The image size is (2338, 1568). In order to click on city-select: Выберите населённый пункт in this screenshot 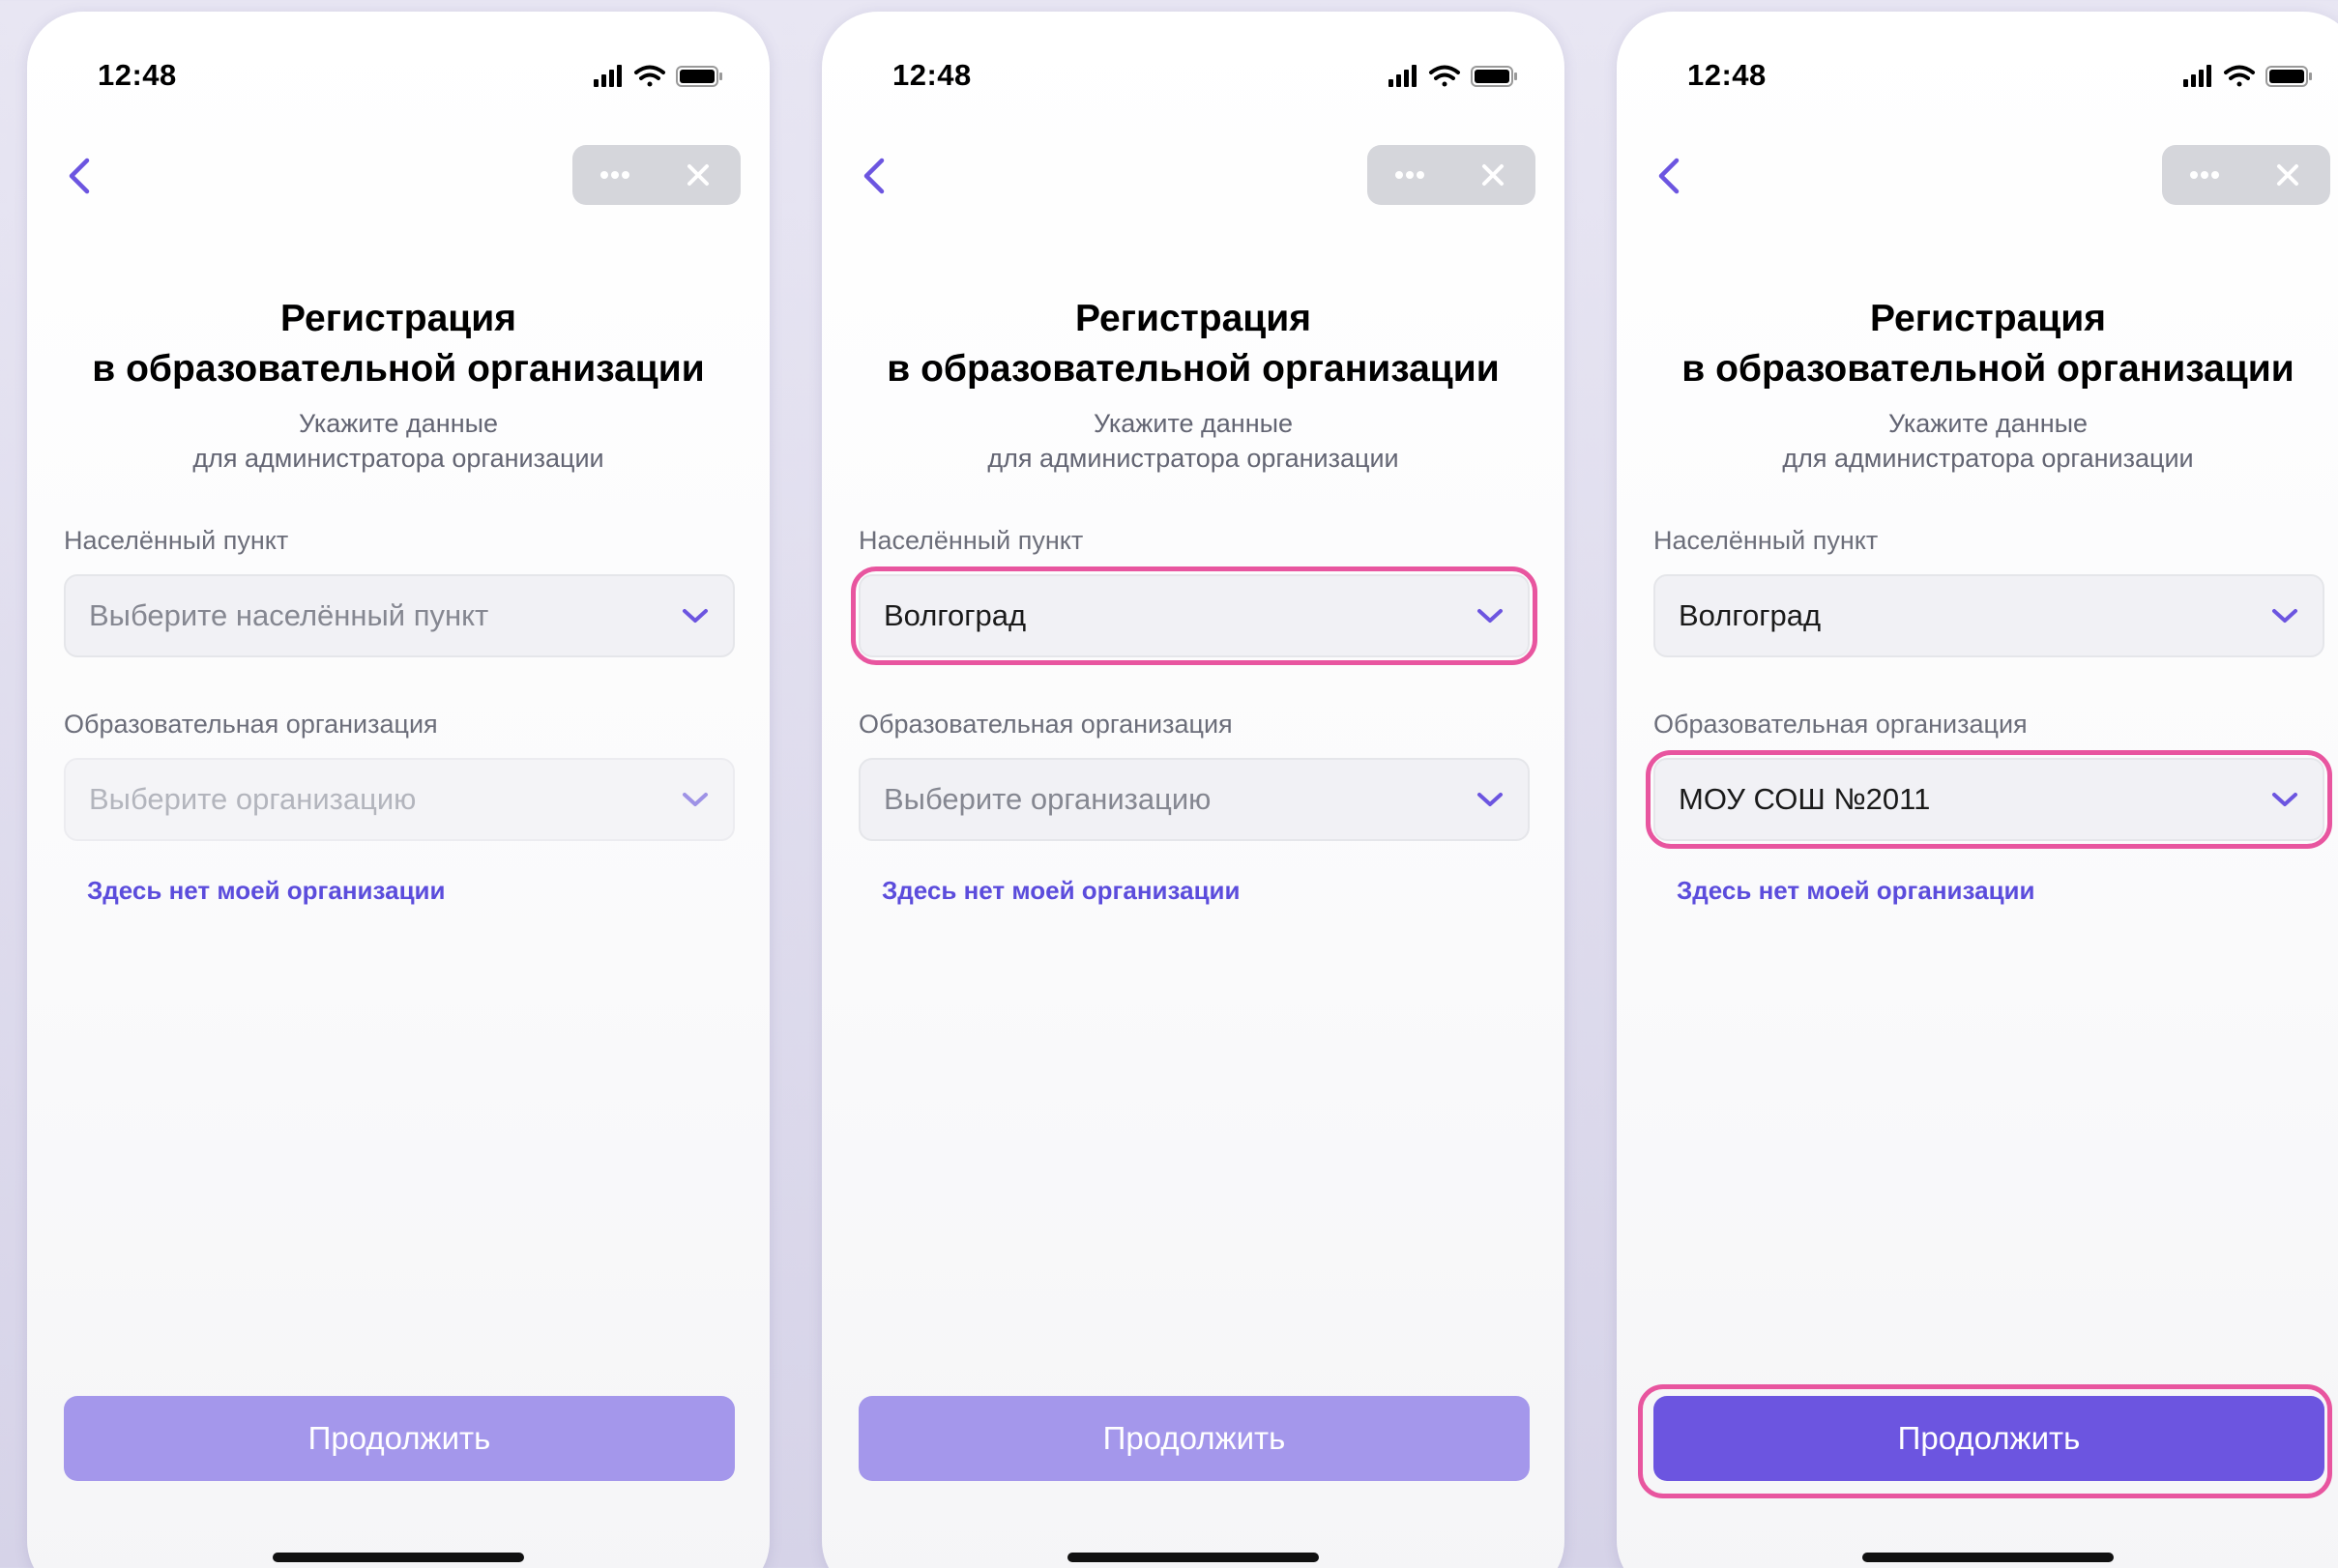, I will do `click(399, 615)`.